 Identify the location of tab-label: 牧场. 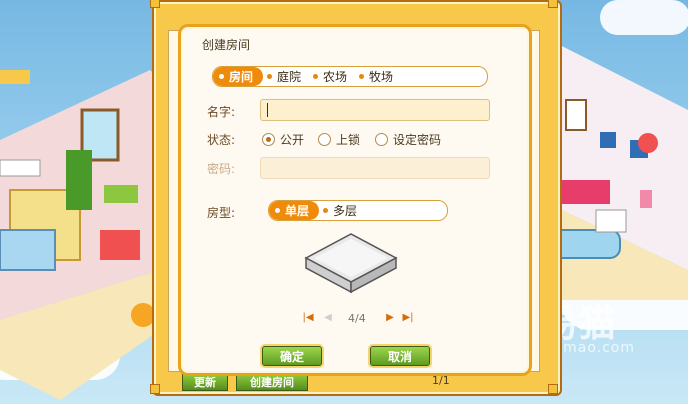
(381, 77).